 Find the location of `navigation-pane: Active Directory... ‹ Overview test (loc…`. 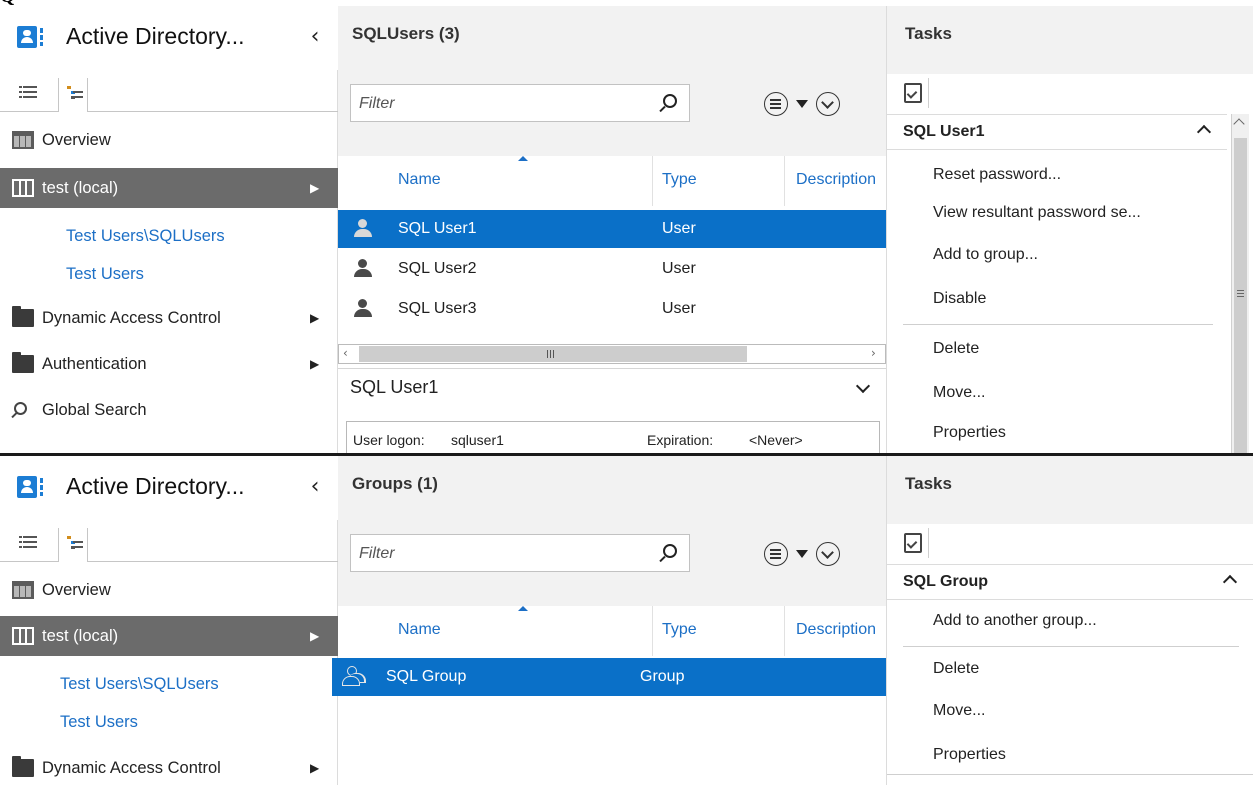

navigation-pane: Active Directory... ‹ Overview test (loc… is located at coordinates (169, 620).